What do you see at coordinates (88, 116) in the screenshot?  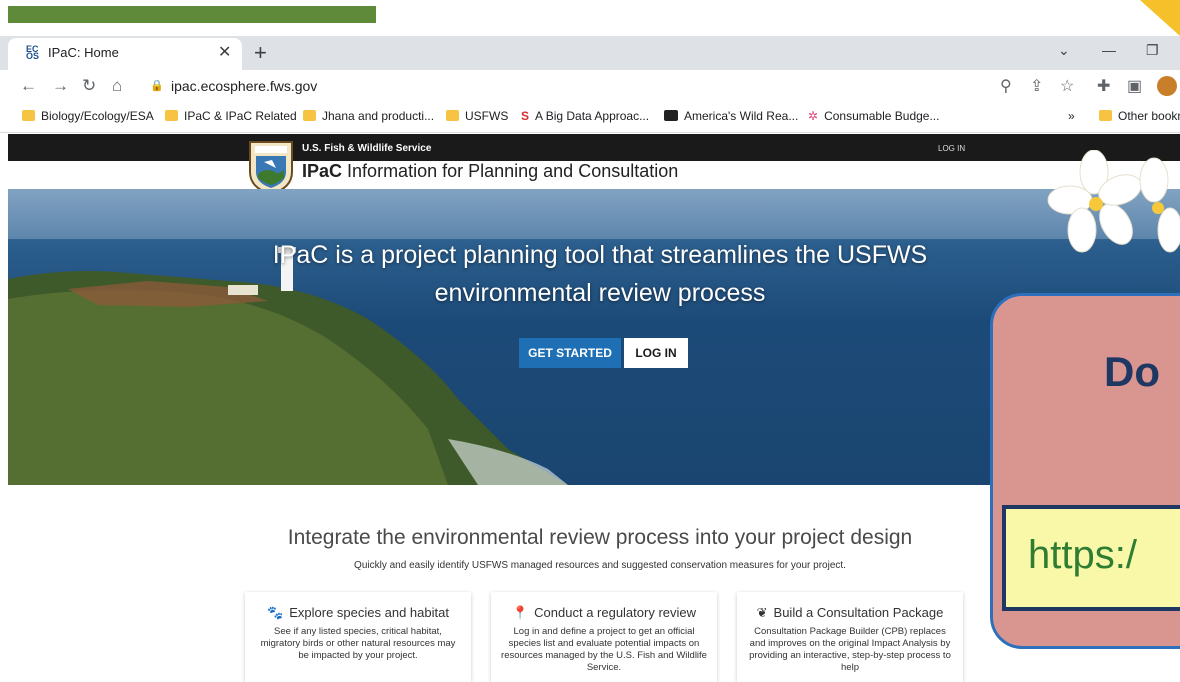 I see `bookmark-item: Biology/Ecology/ESA` at bounding box center [88, 116].